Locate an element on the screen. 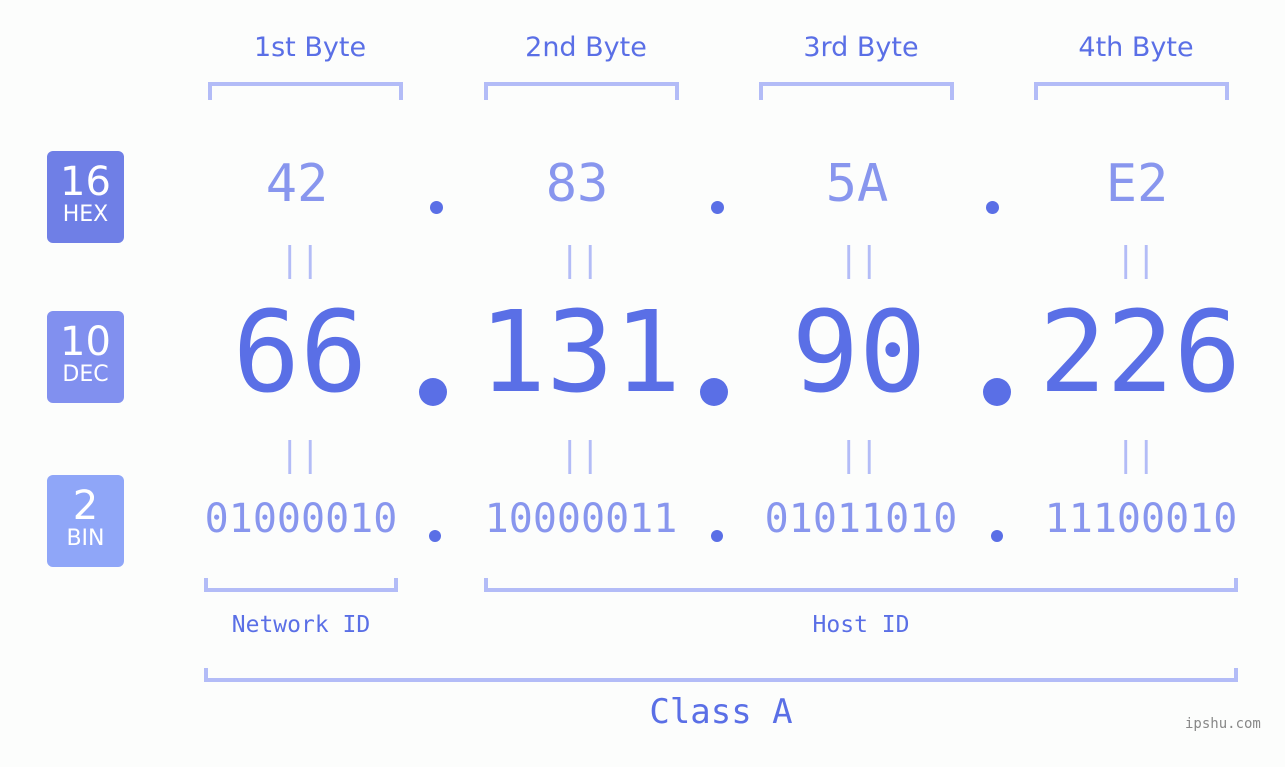  bin-badge-label: BIN is located at coordinates (85, 538).